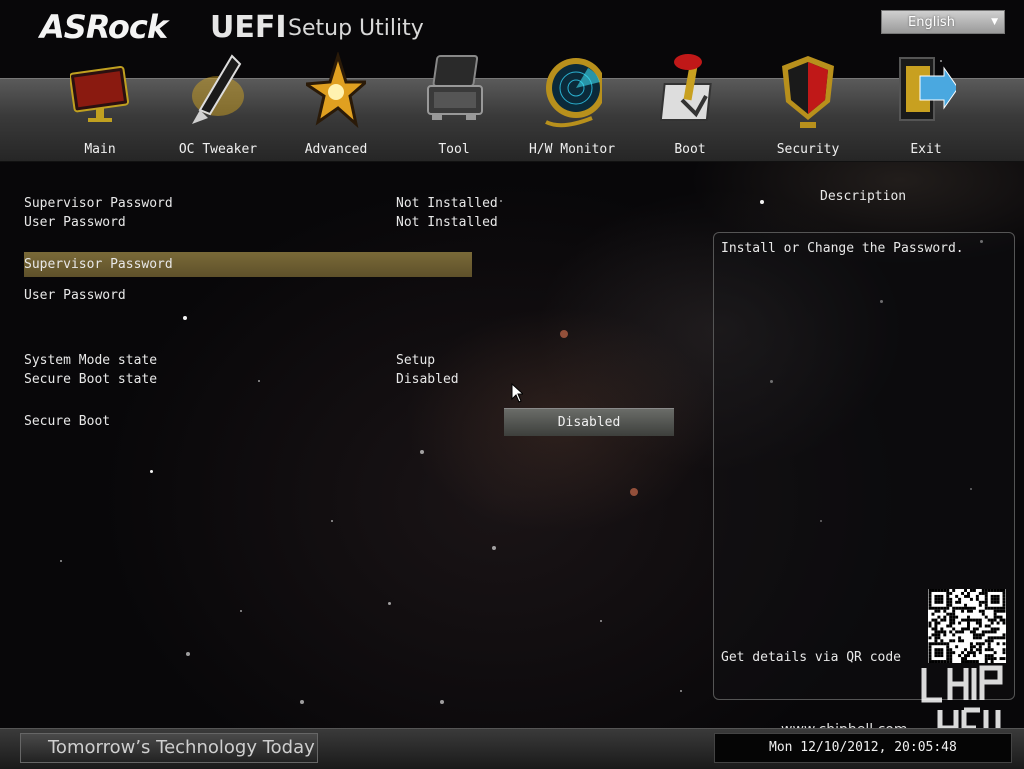 The height and width of the screenshot is (769, 1024). Describe the element at coordinates (447, 203) in the screenshot. I see `supervisor-status-value: Not Installed` at that location.